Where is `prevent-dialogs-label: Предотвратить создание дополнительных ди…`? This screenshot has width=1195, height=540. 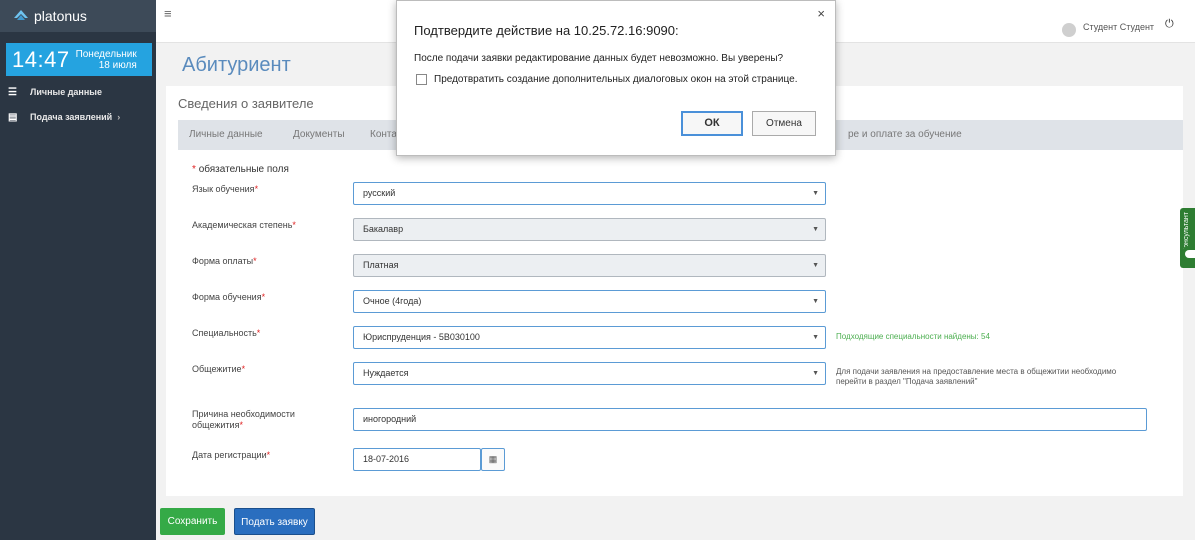 prevent-dialogs-label: Предотвратить создание дополнительных ди… is located at coordinates (615, 79).